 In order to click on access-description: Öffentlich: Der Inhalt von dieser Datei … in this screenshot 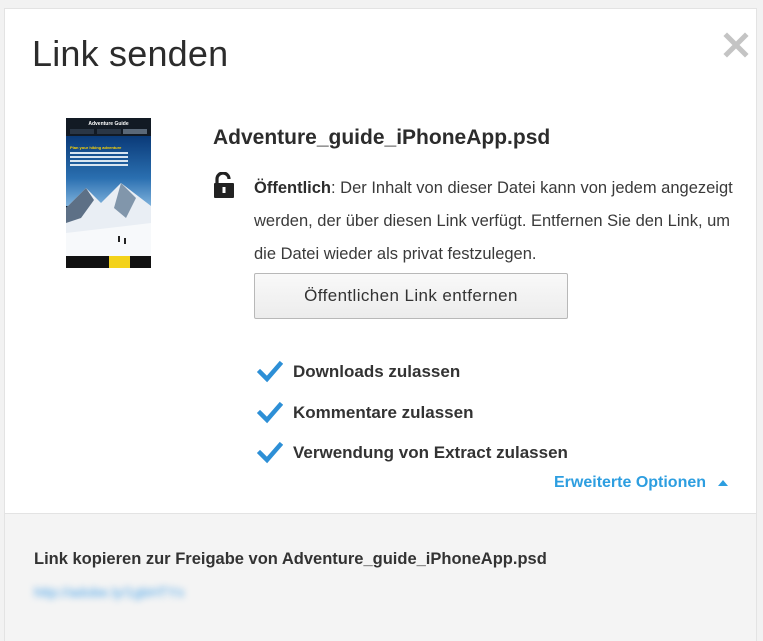, I will do `click(501, 221)`.